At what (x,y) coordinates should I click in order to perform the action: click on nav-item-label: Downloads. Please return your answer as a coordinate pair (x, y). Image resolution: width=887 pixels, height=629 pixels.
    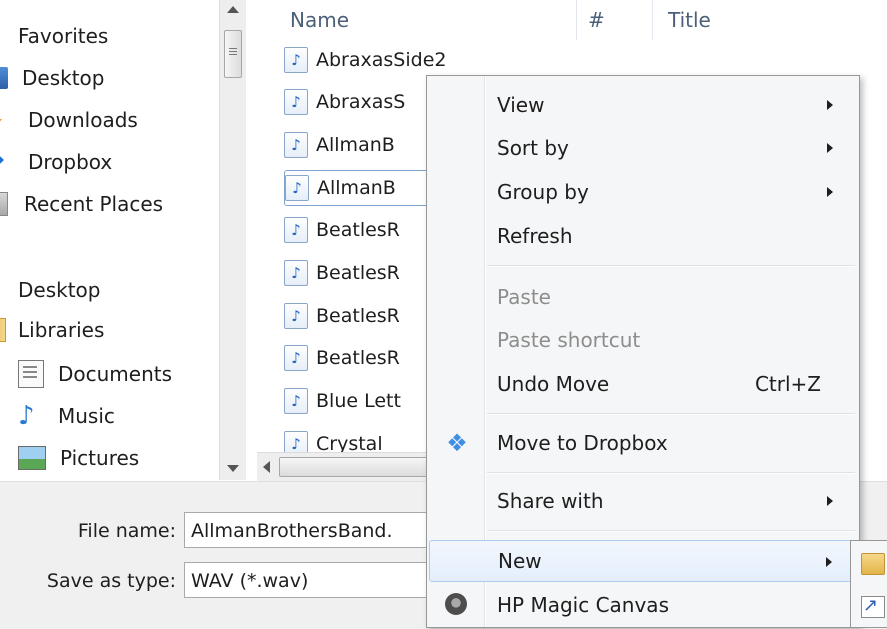
    Looking at the image, I should click on (83, 120).